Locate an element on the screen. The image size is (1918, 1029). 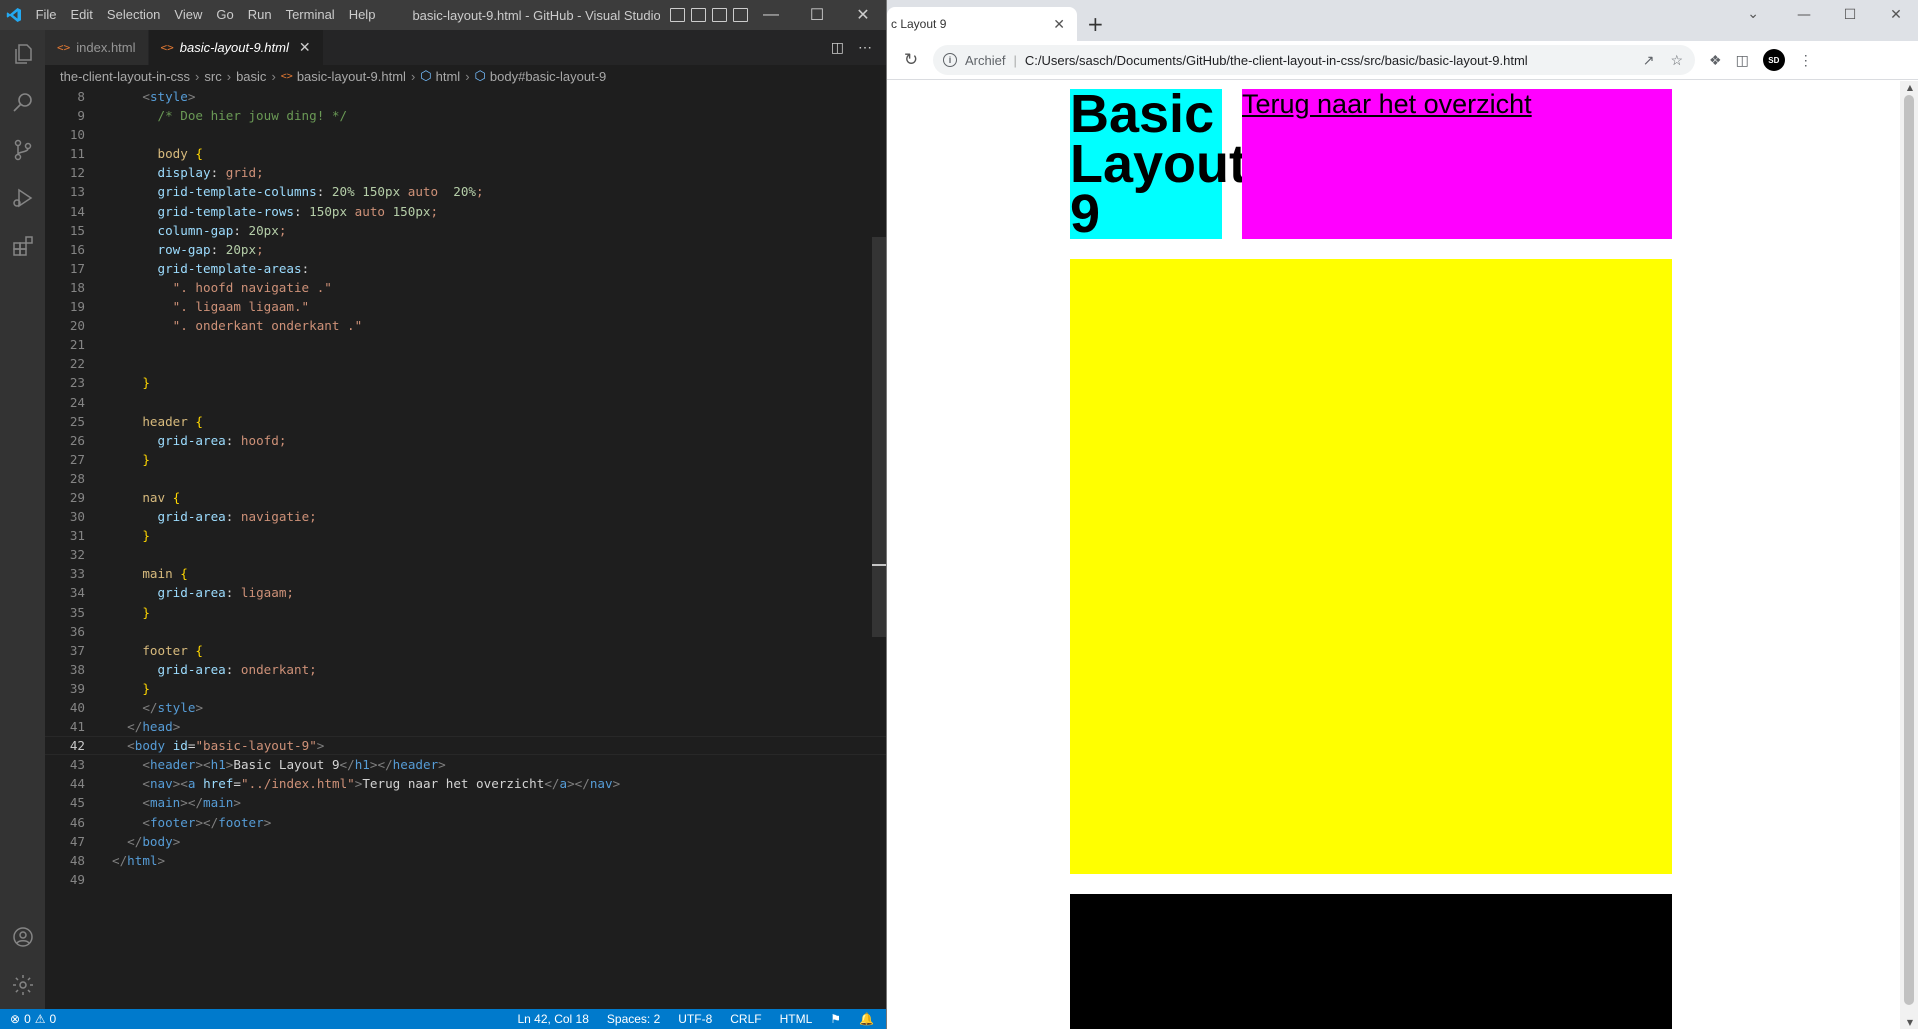
code-line: 37 footer { is located at coordinates (465, 650).